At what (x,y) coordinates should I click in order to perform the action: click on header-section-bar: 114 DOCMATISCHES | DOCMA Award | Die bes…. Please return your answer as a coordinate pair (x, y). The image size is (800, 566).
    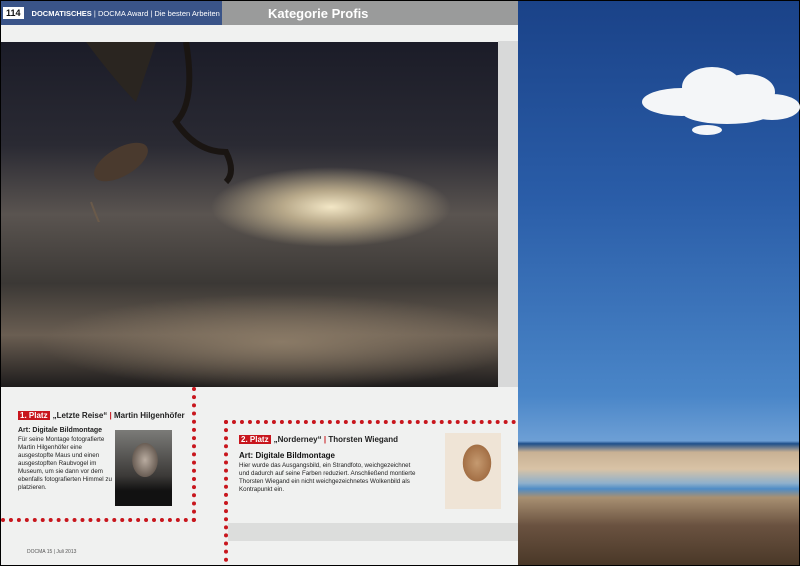
    Looking at the image, I should click on (111, 13).